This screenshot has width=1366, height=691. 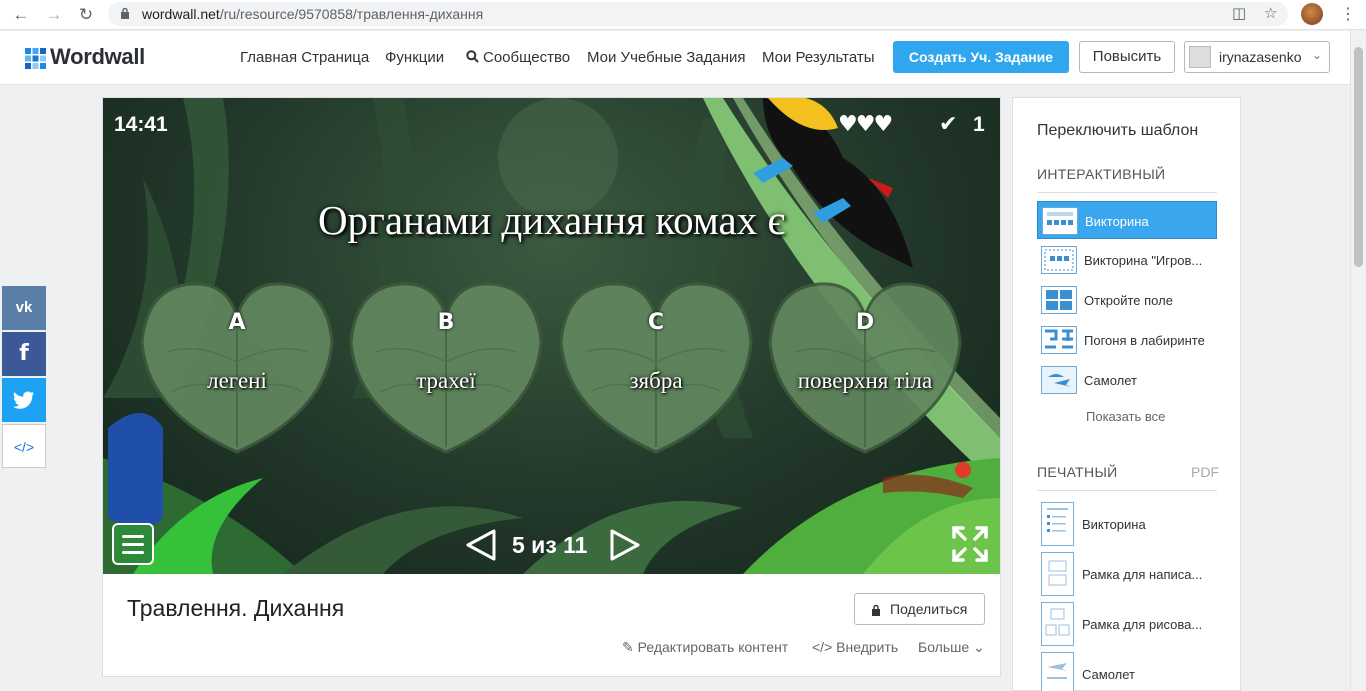 What do you see at coordinates (24, 354) in the screenshot?
I see `facebook-share-button: f` at bounding box center [24, 354].